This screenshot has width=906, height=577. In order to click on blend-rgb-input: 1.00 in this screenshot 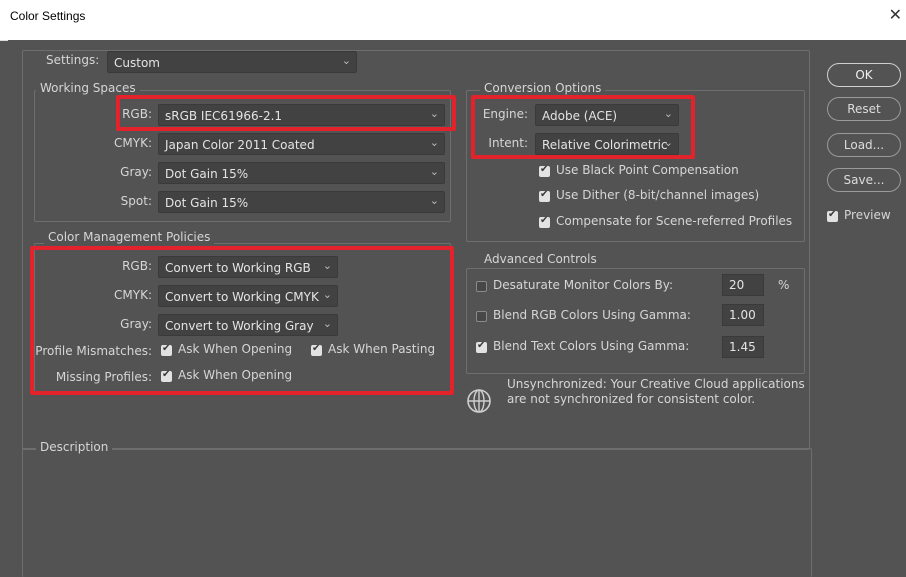, I will do `click(743, 315)`.